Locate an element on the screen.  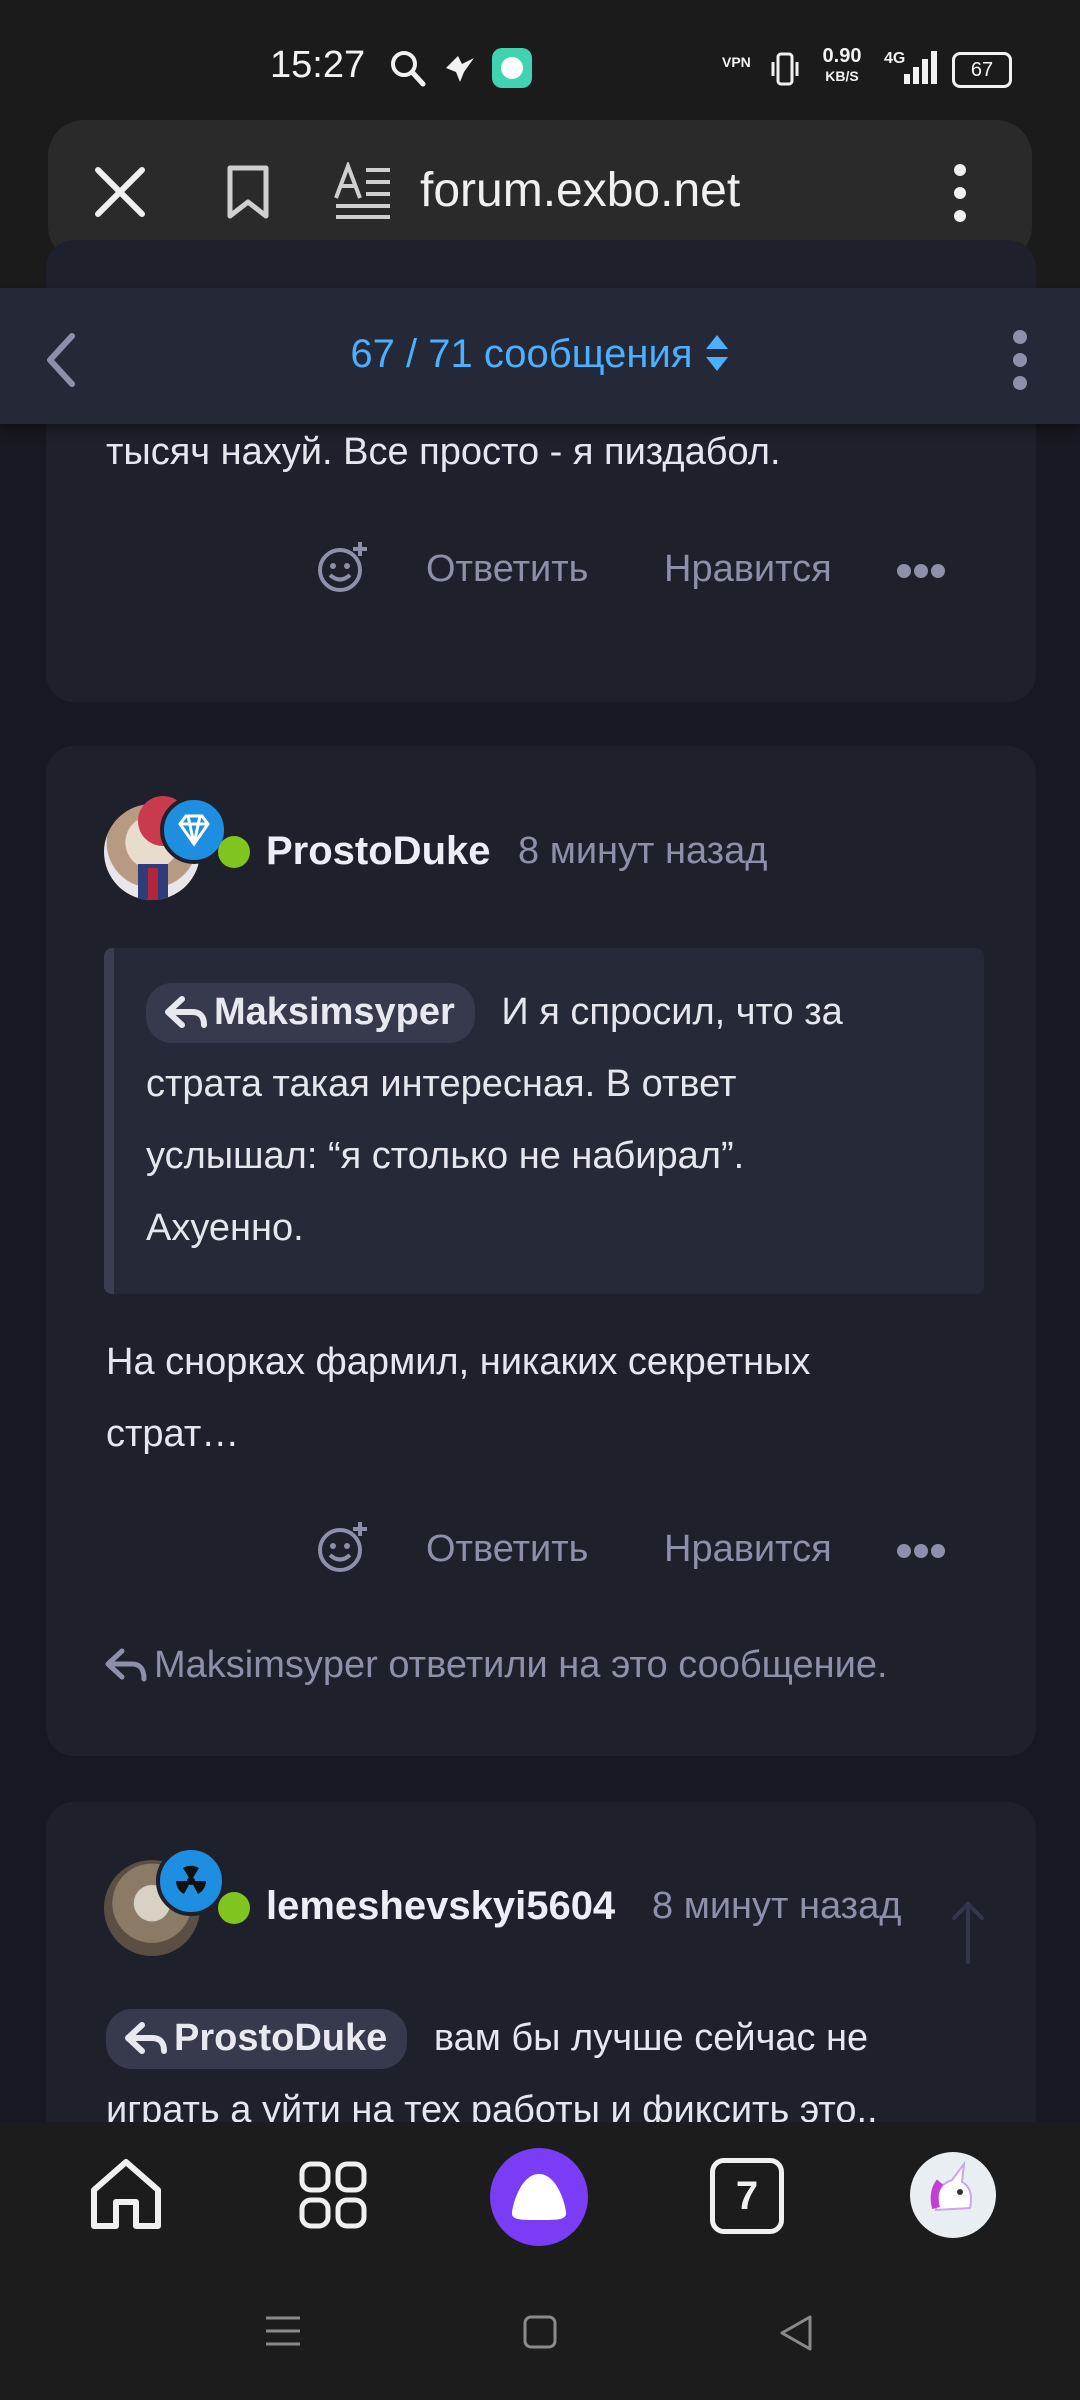
replies-text: Maksimsyper ответили на это сообщение. is located at coordinates (521, 1665).